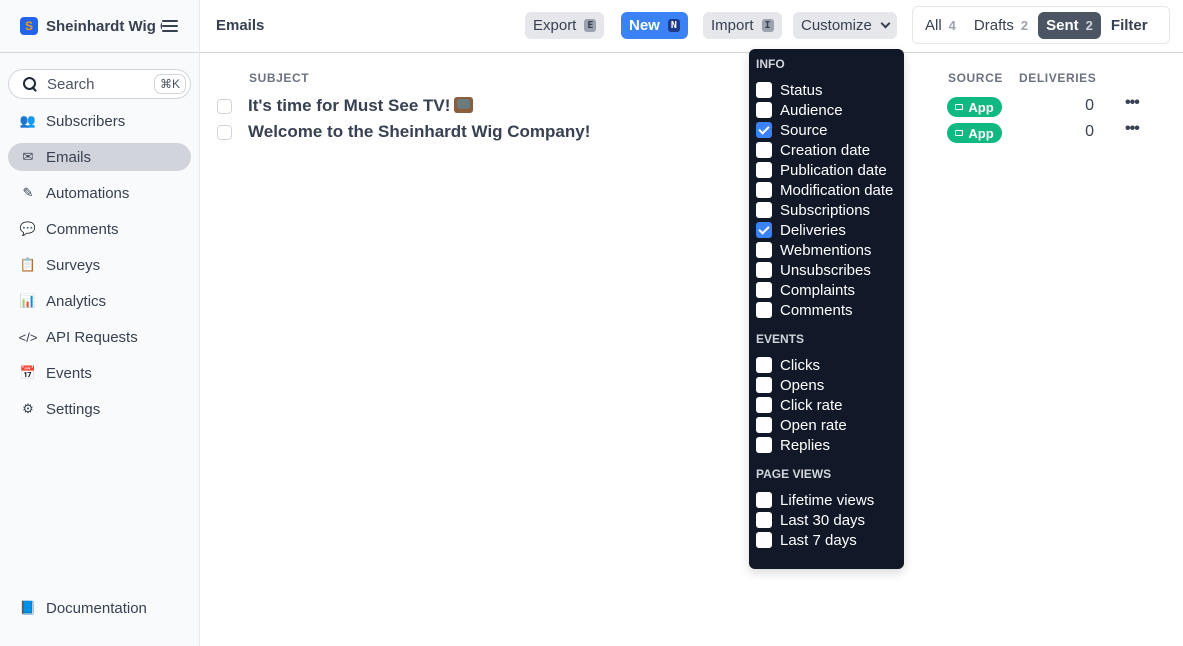 This screenshot has width=1183, height=646. I want to click on sidebar-item-subscribers: 👥 Subscribers, so click(99, 121).